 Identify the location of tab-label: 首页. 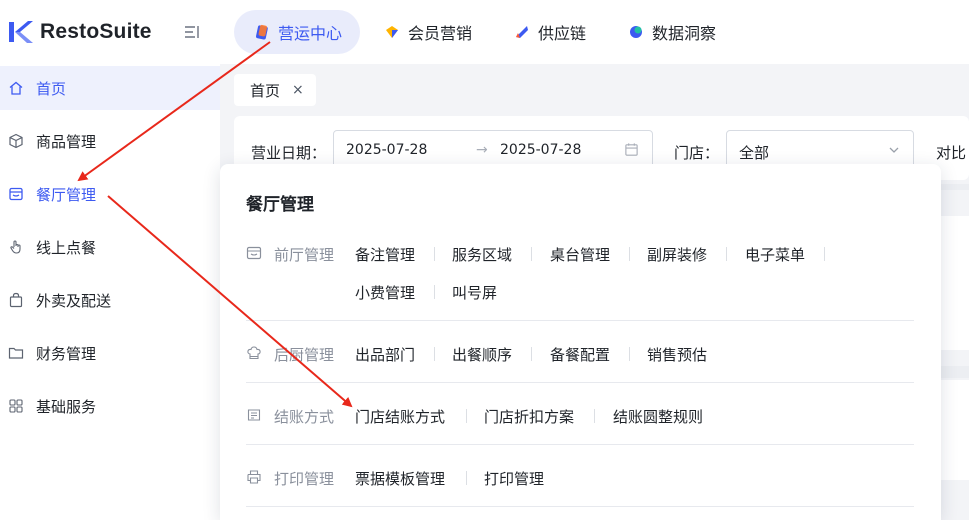
(265, 90).